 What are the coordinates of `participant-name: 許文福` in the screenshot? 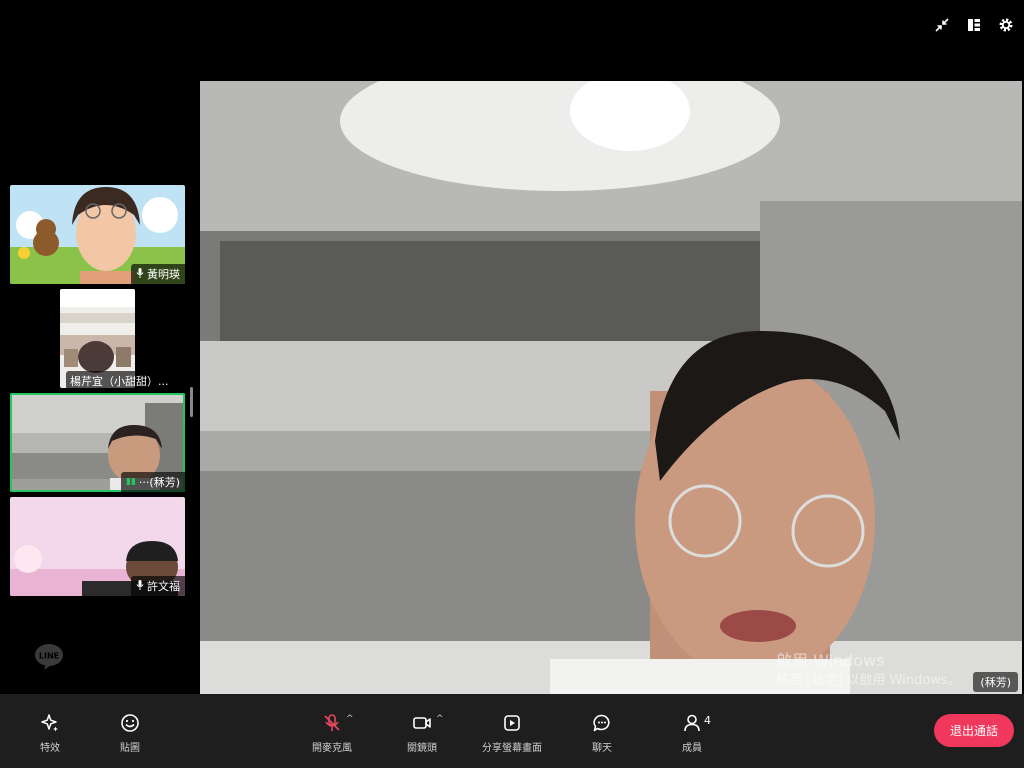 It's located at (163, 586).